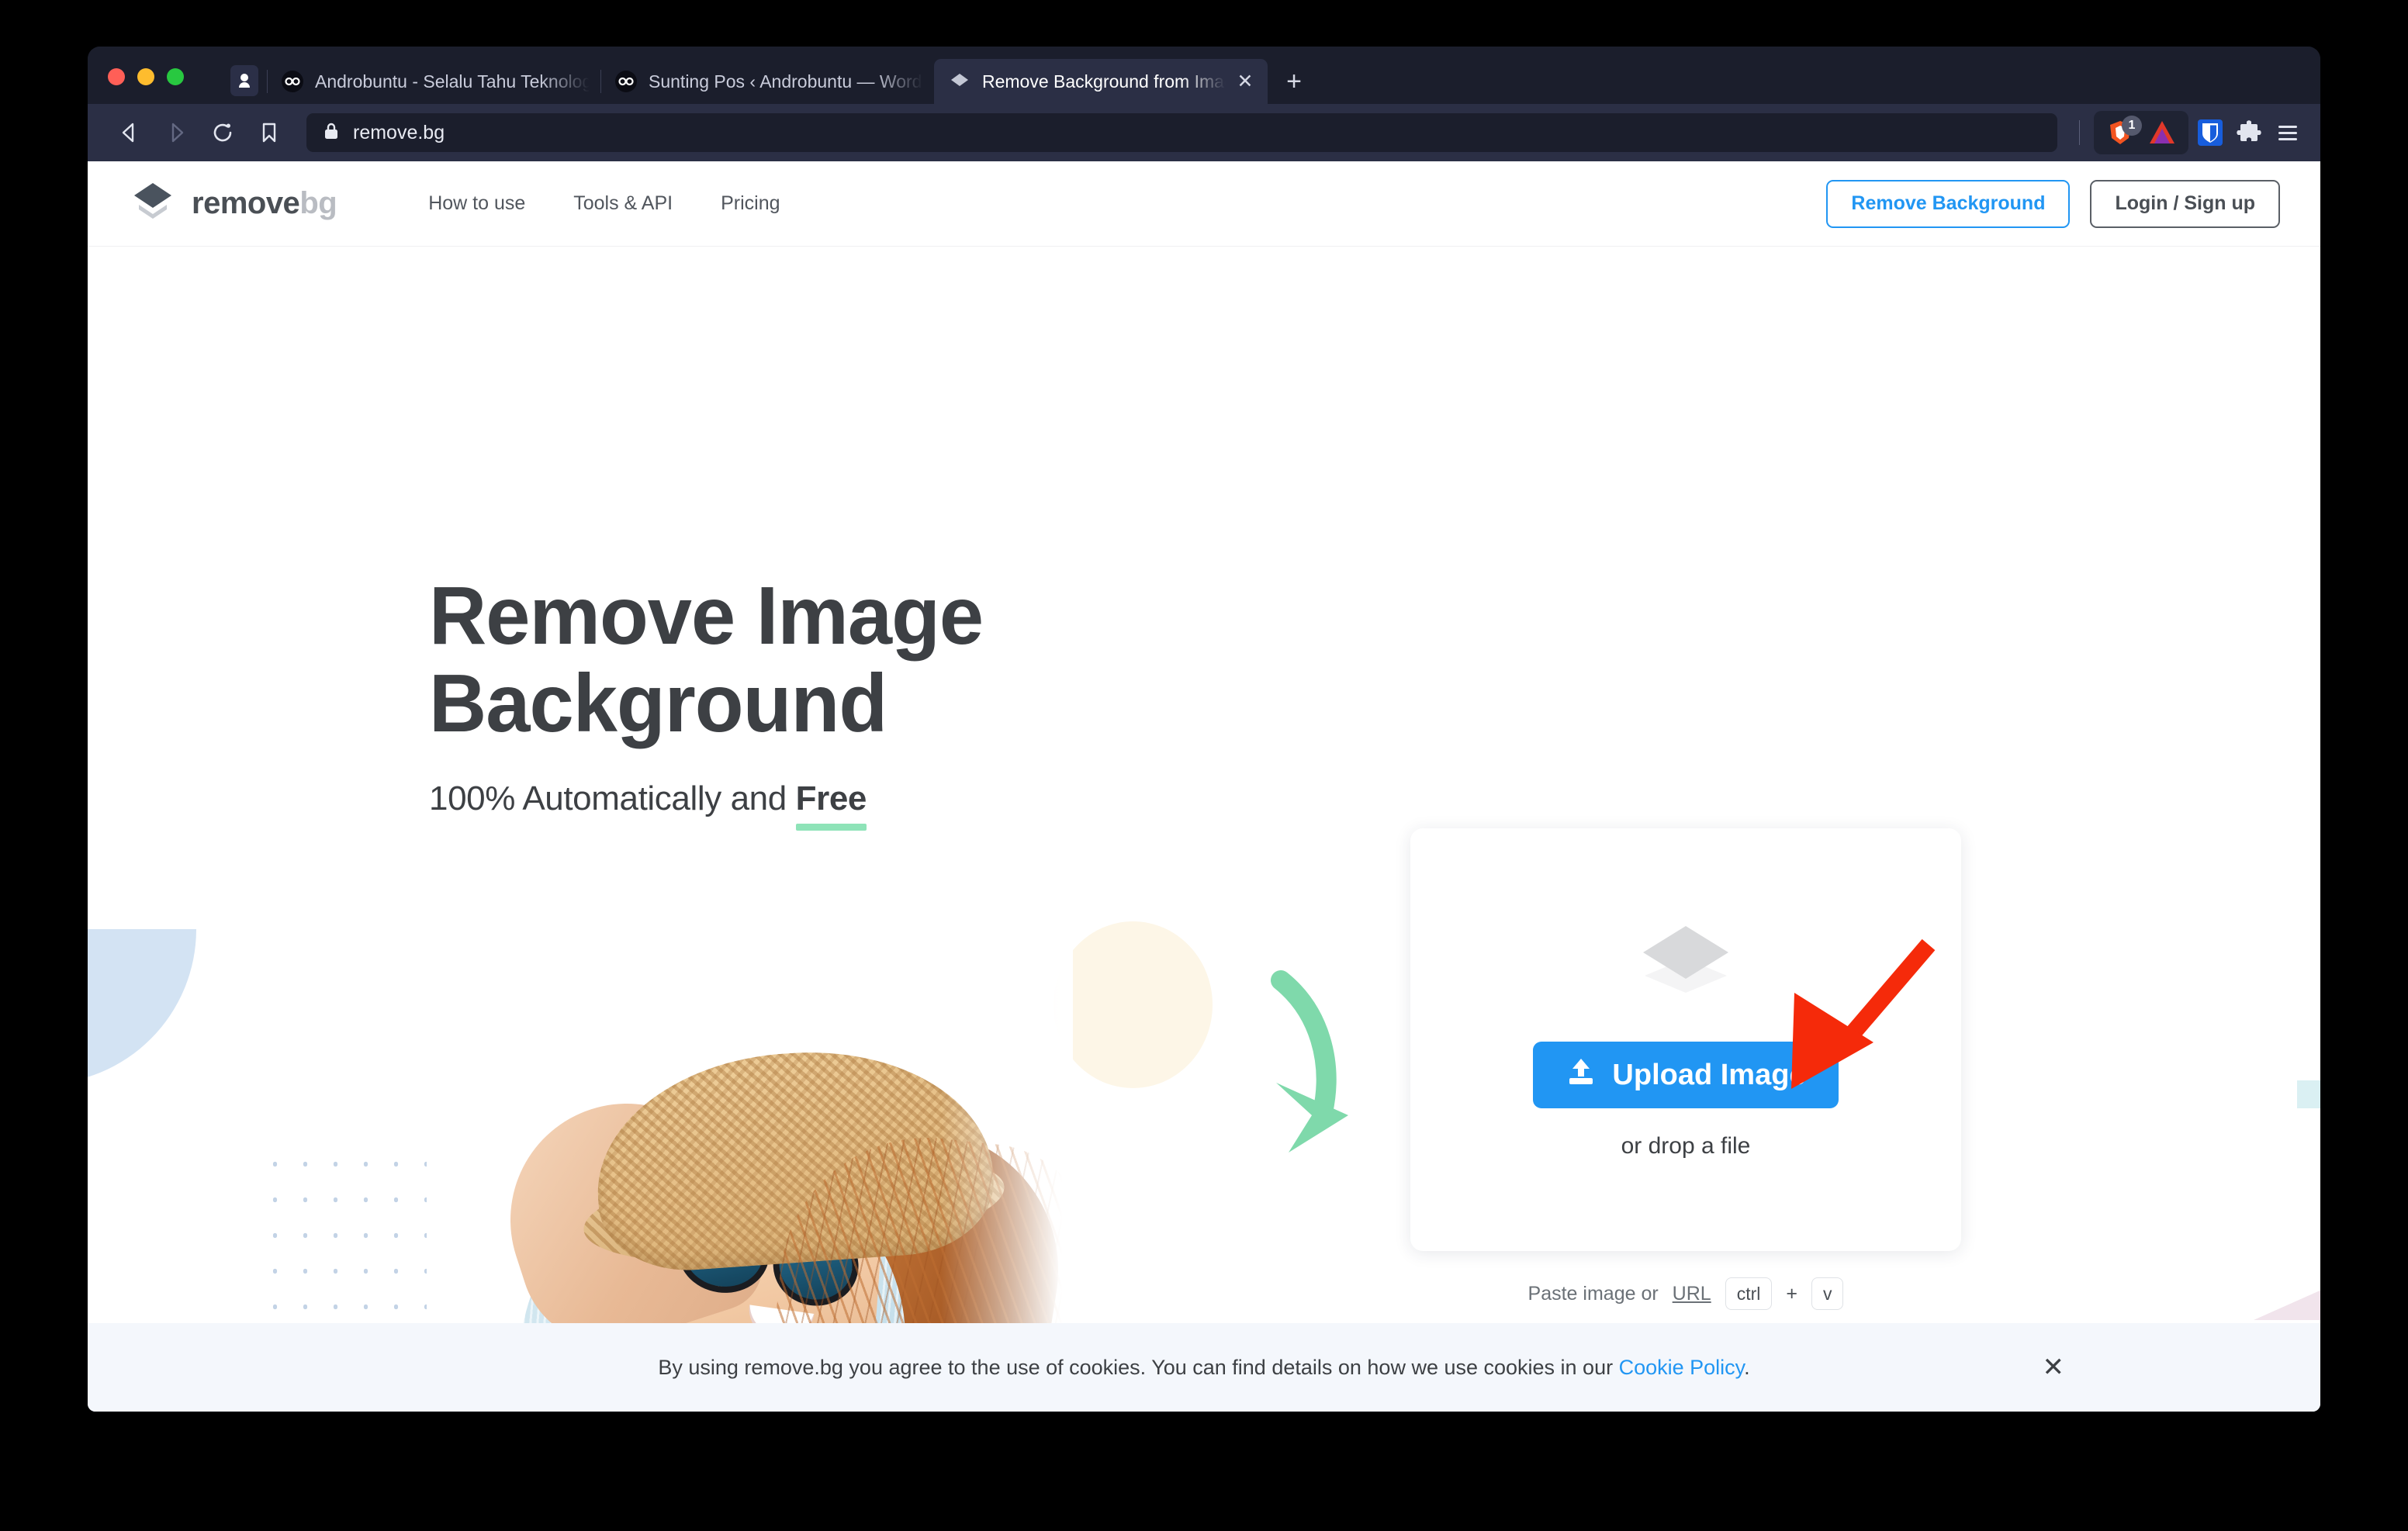 This screenshot has width=2408, height=1531. I want to click on hero-title-line-2: Background, so click(658, 704).